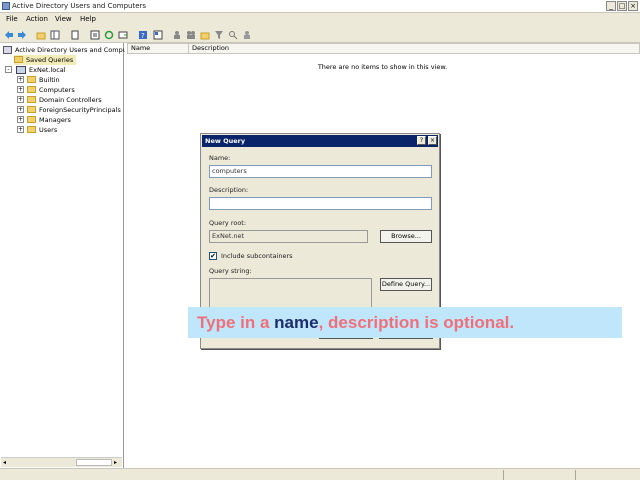 This screenshot has width=640, height=480. I want to click on tree-horizontal-scrollbar: ◂ ▸, so click(61, 462).